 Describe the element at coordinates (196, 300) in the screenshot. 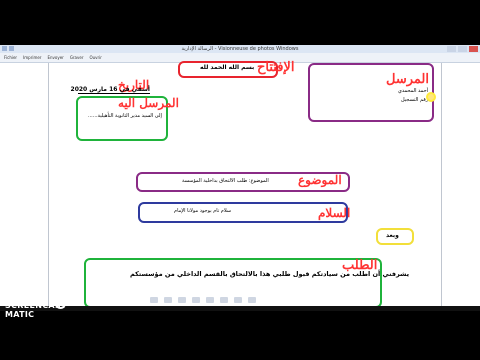

I see `slideshow-button` at that location.